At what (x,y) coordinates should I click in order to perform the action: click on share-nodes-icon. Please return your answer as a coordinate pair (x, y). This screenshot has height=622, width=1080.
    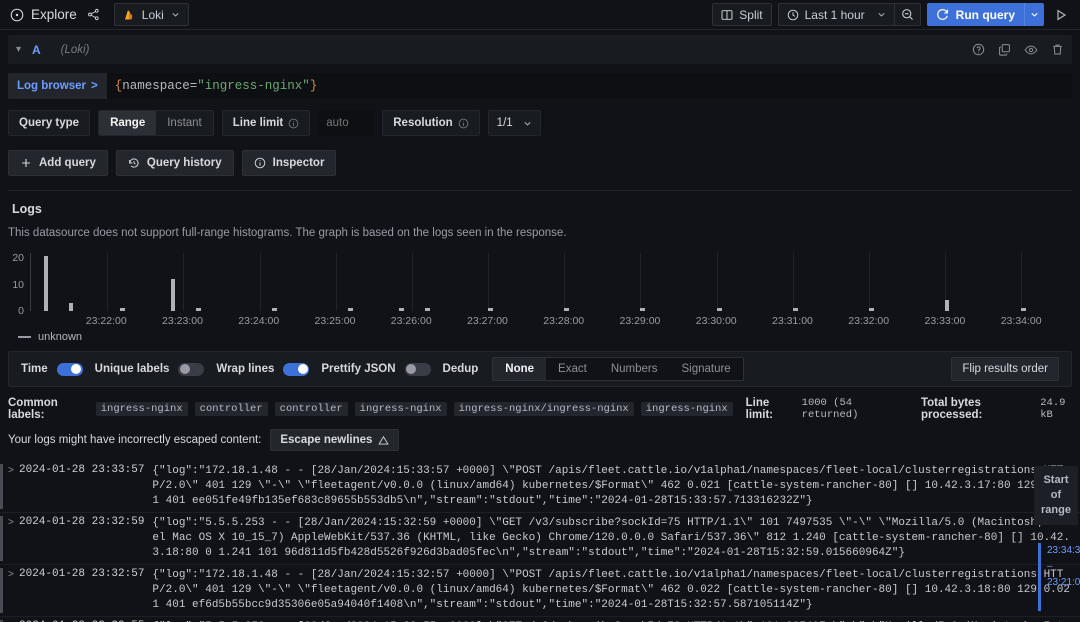
    Looking at the image, I should click on (93, 14).